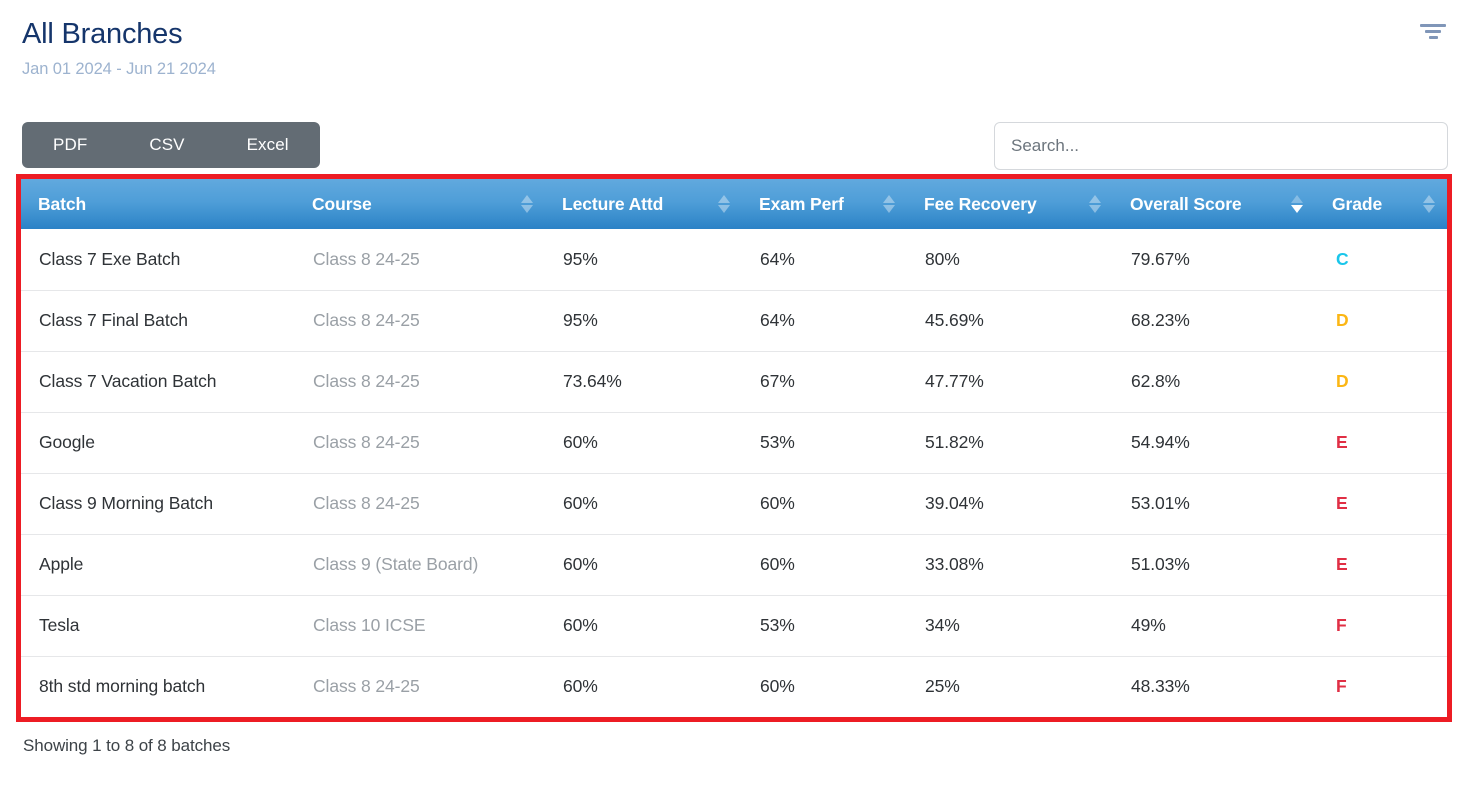  Describe the element at coordinates (980, 203) in the screenshot. I see `column-label-fee-recovery: Fee Recovery` at that location.